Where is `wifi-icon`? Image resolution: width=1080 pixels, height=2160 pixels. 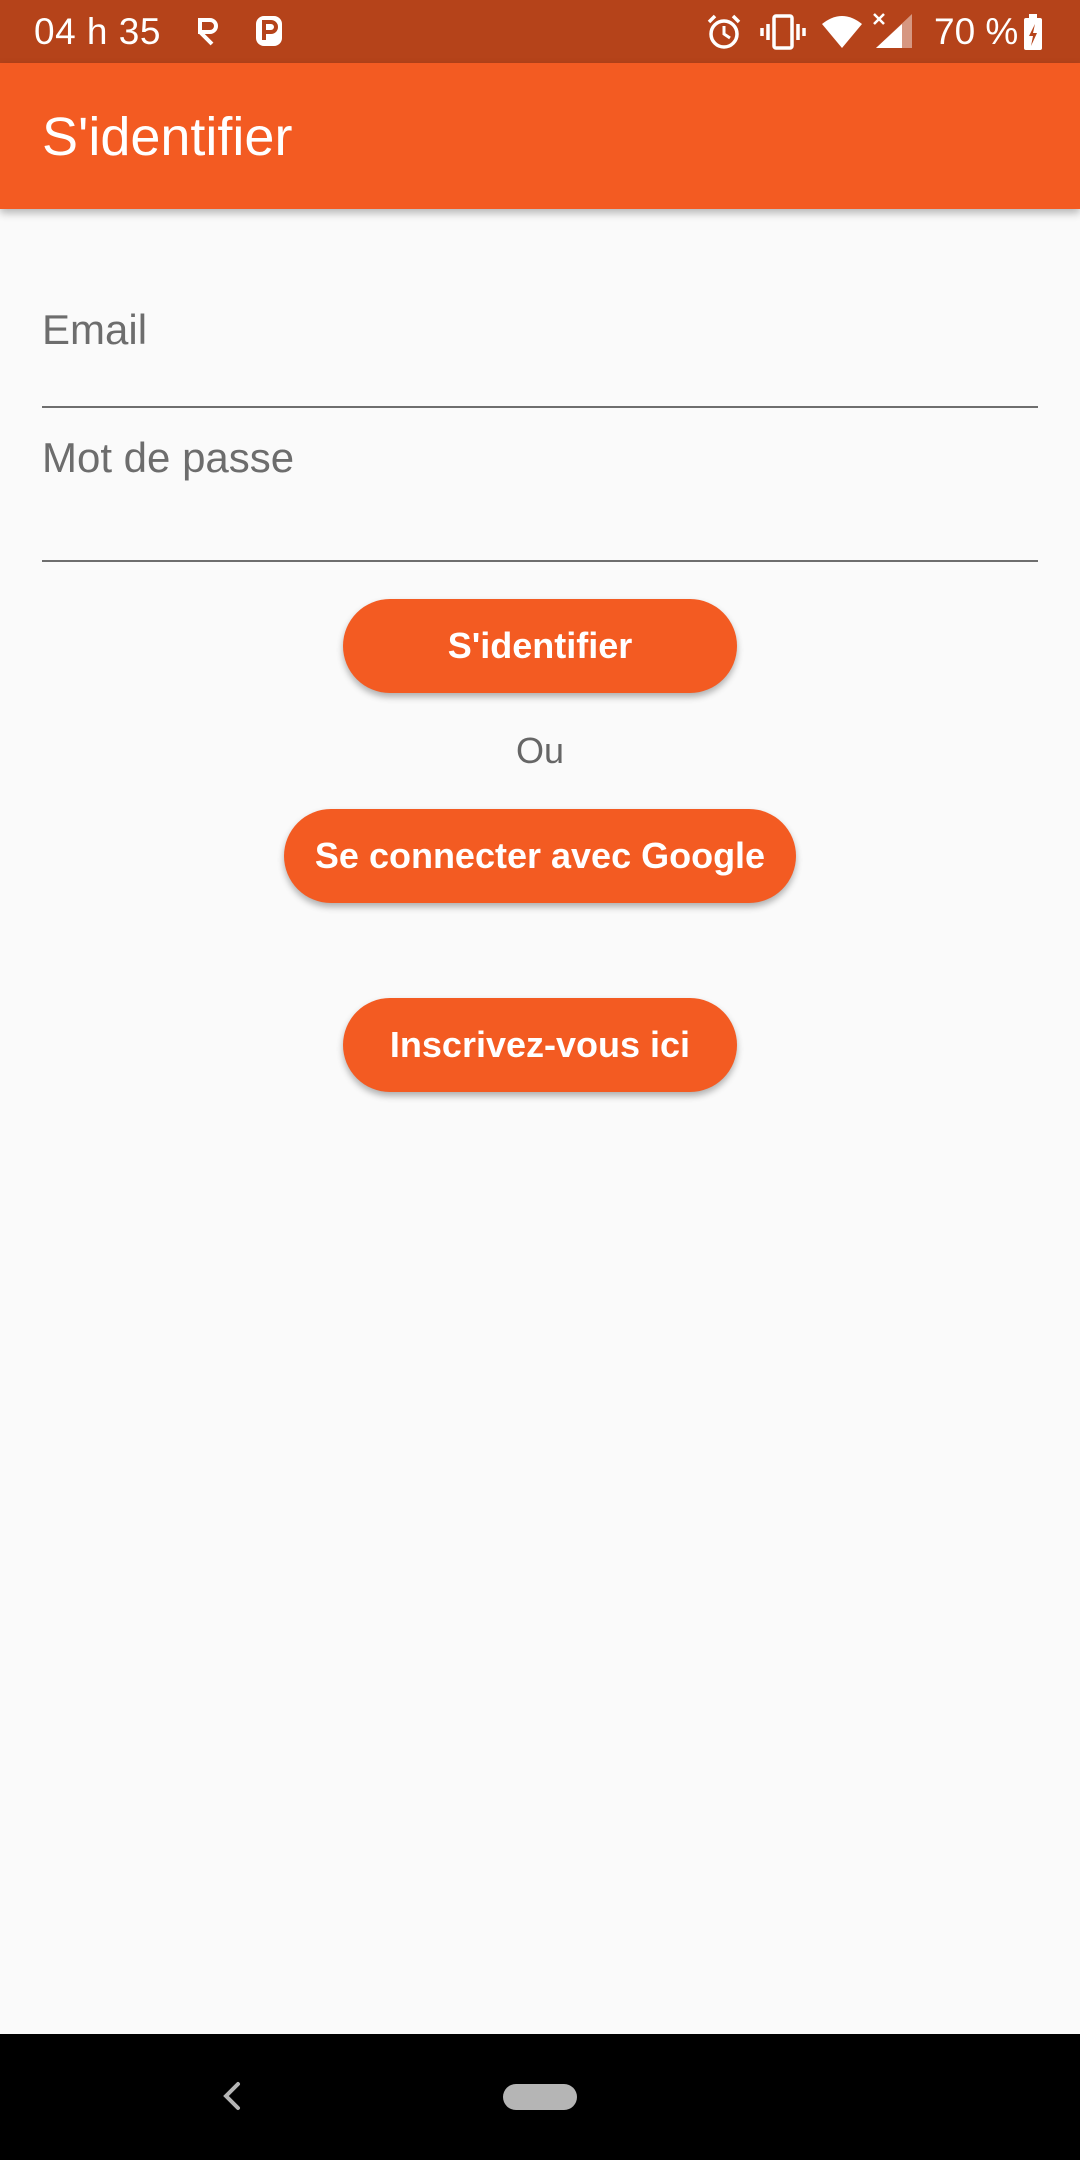
wifi-icon is located at coordinates (842, 32).